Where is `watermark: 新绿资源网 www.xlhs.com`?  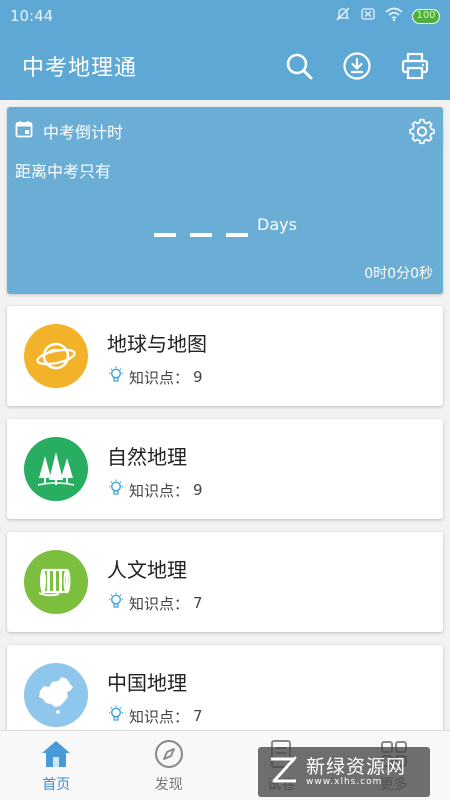 watermark: 新绿资源网 www.xlhs.com is located at coordinates (344, 772).